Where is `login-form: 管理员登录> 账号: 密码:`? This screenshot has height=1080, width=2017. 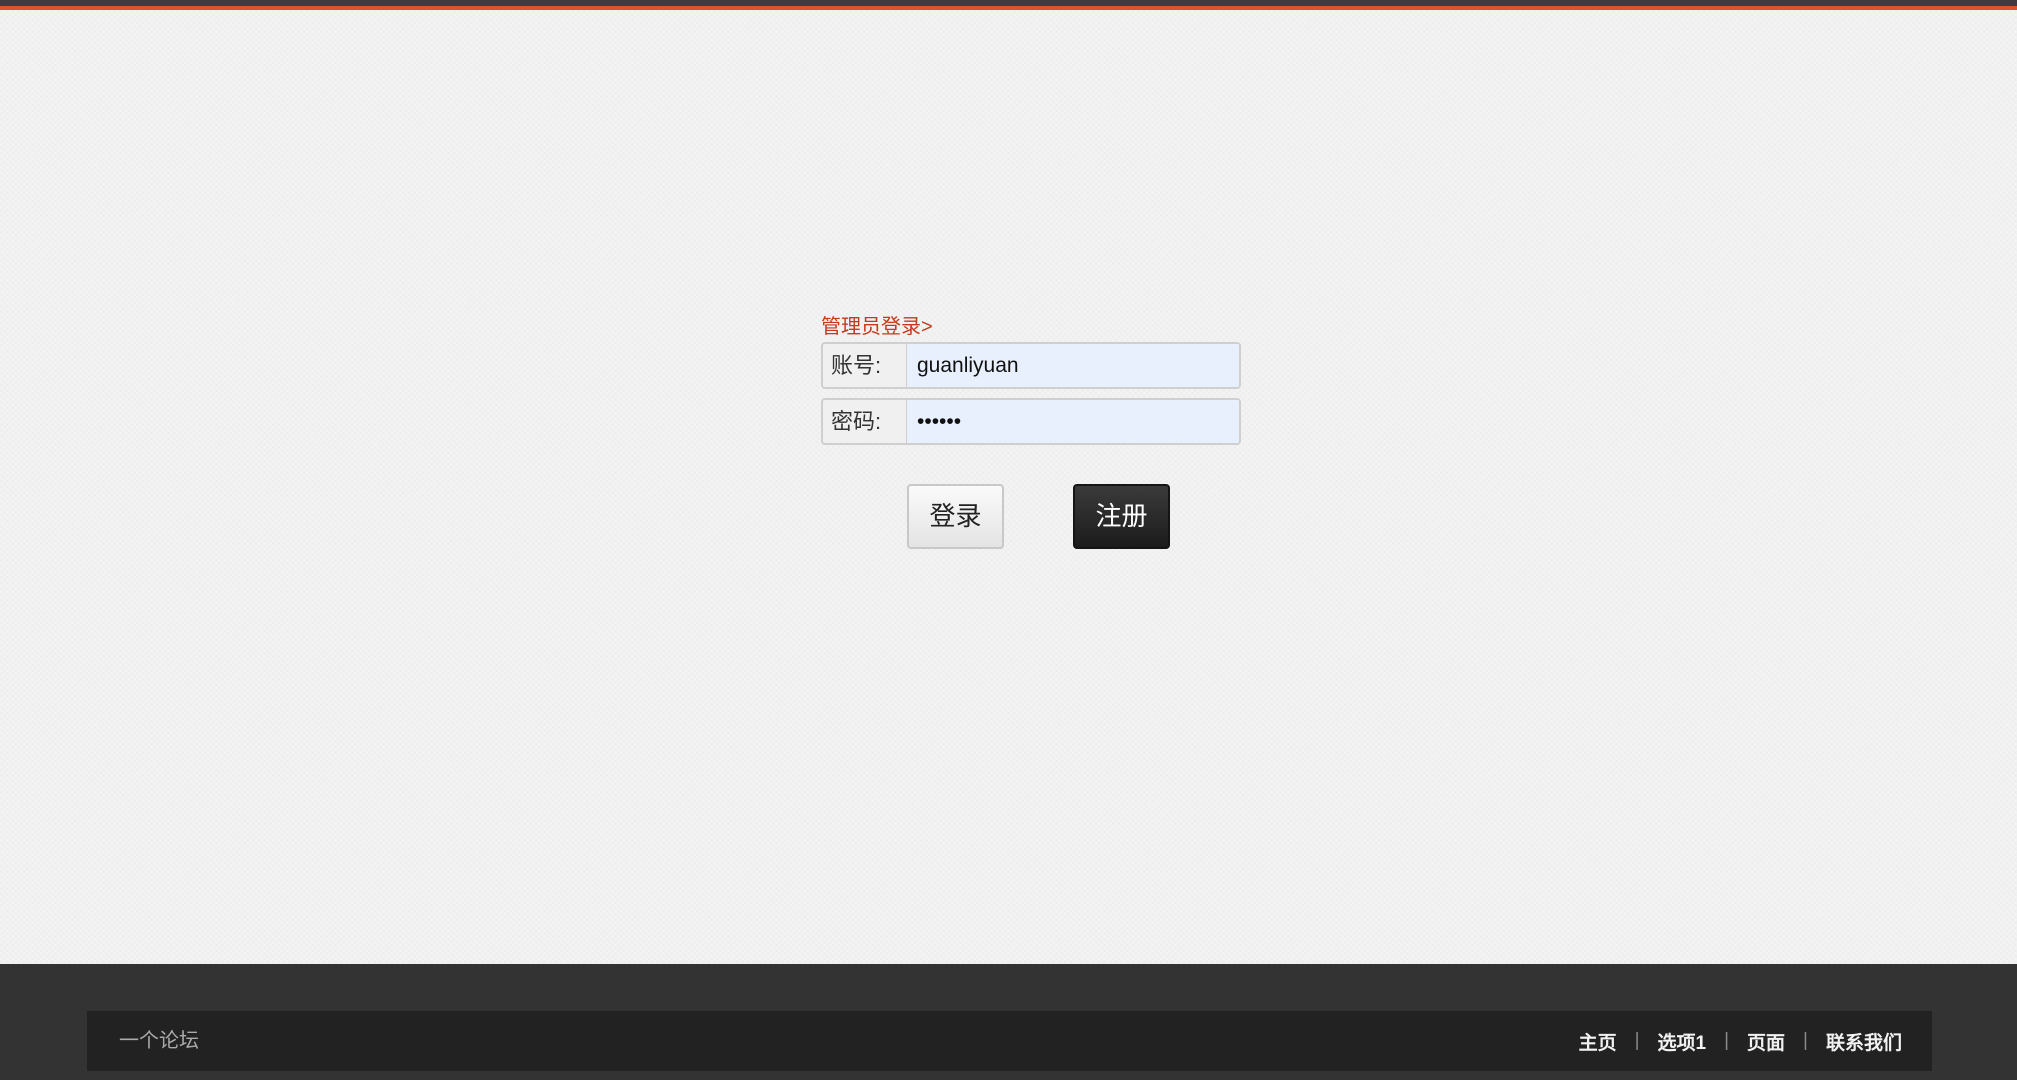
login-form: 管理员登录> 账号: 密码: is located at coordinates (1031, 379).